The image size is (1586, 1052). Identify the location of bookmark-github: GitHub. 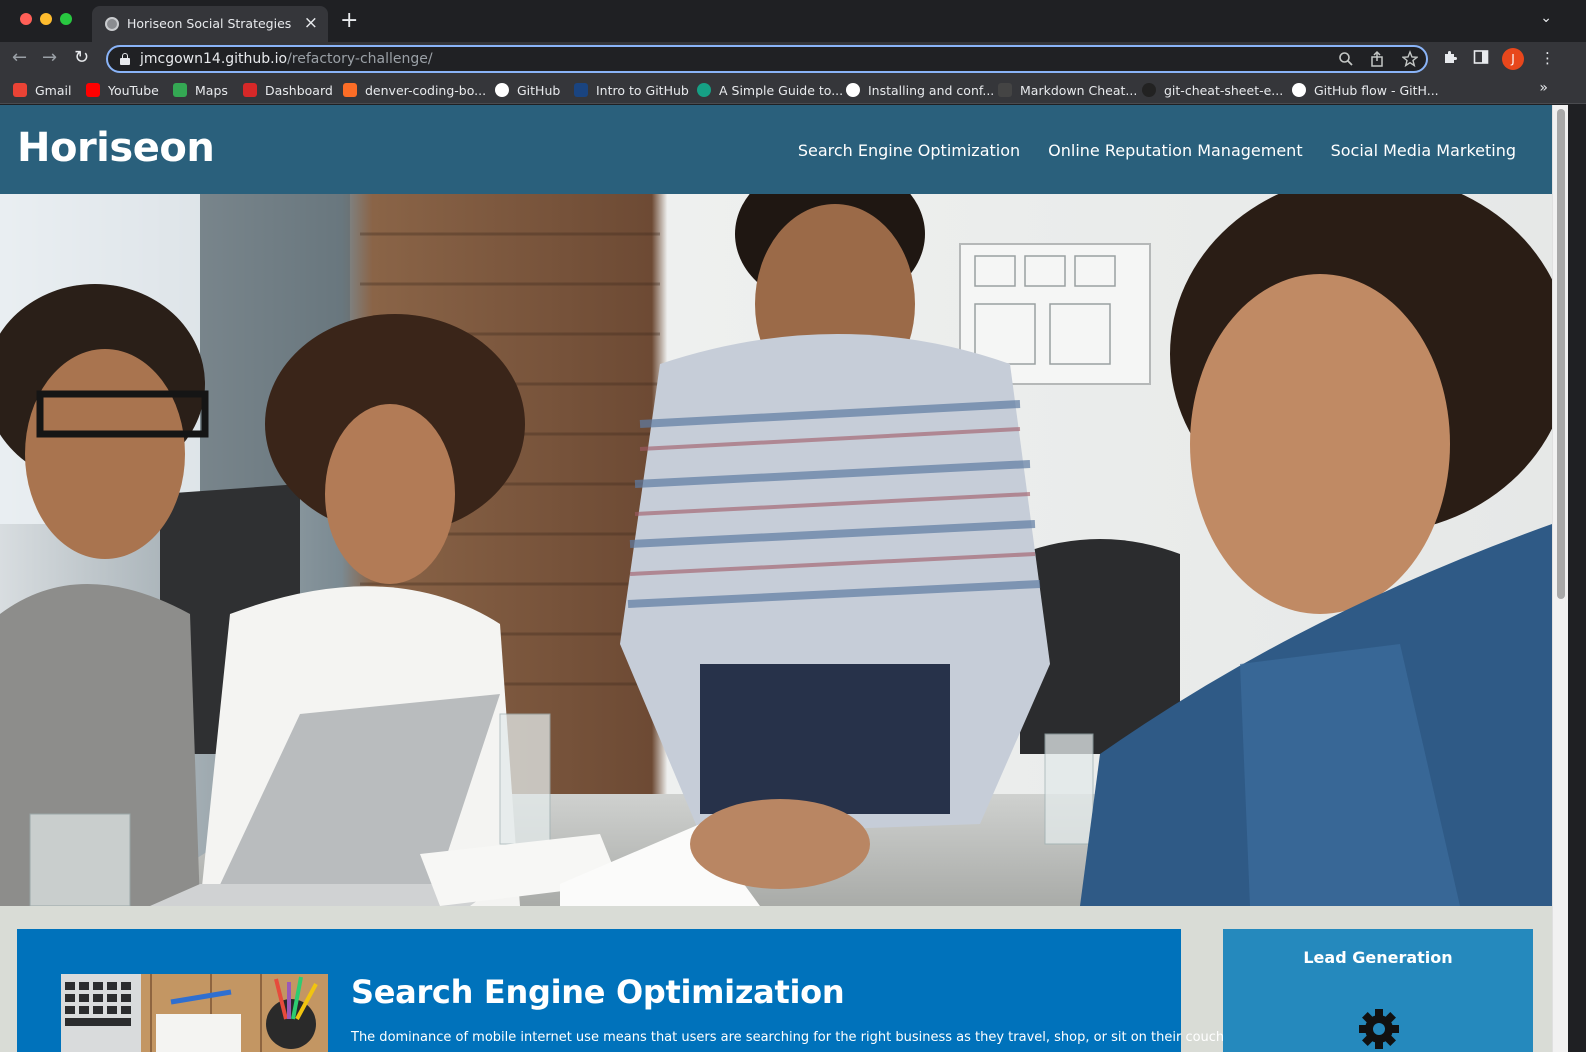
(527, 90).